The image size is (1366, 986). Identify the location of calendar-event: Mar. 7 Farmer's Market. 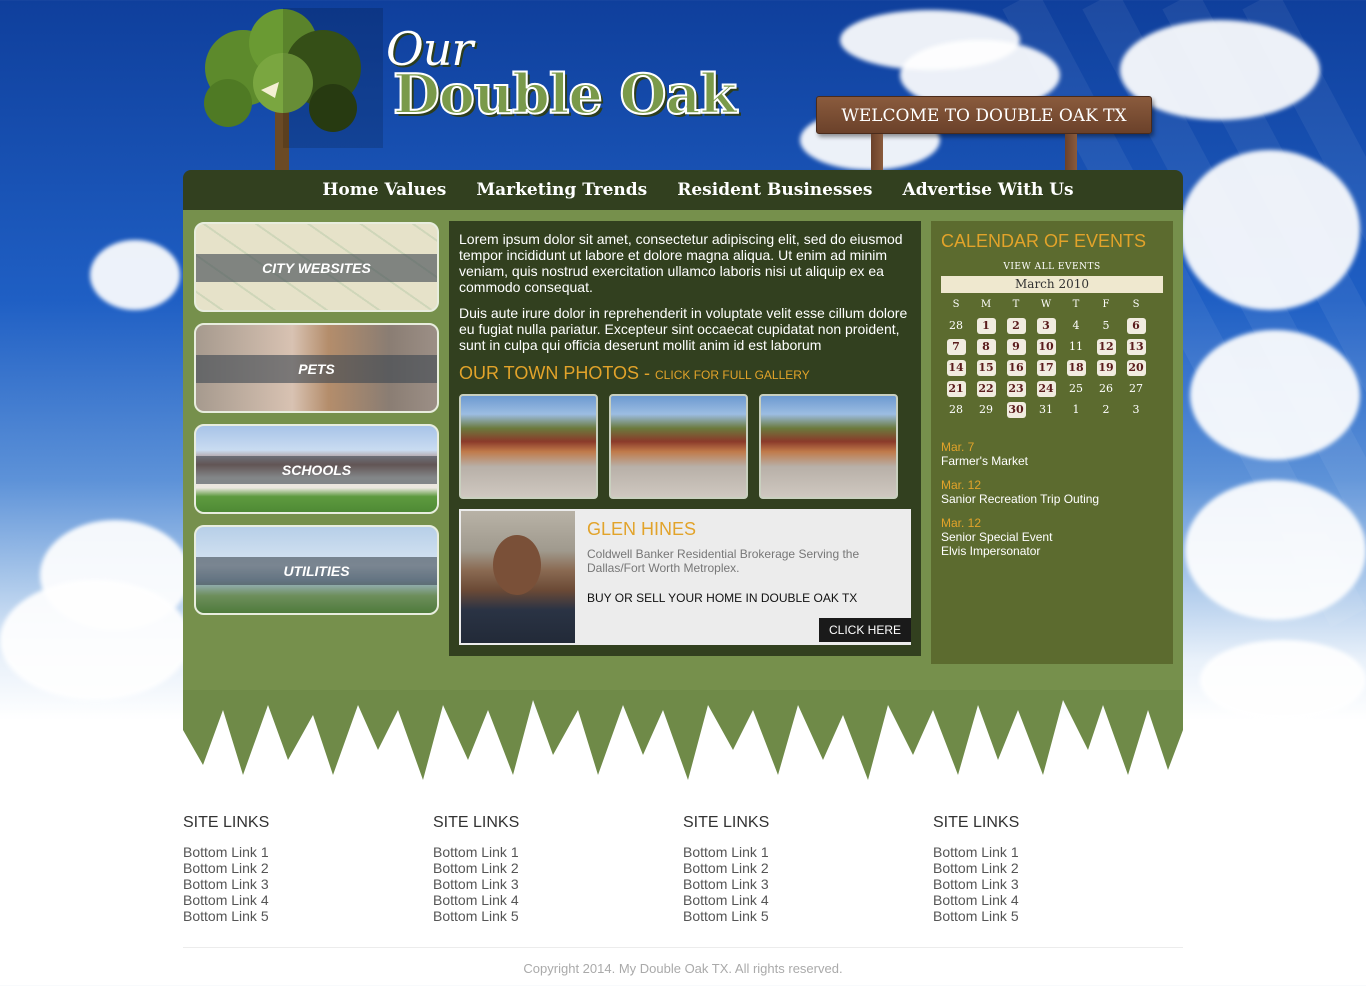
(1052, 454).